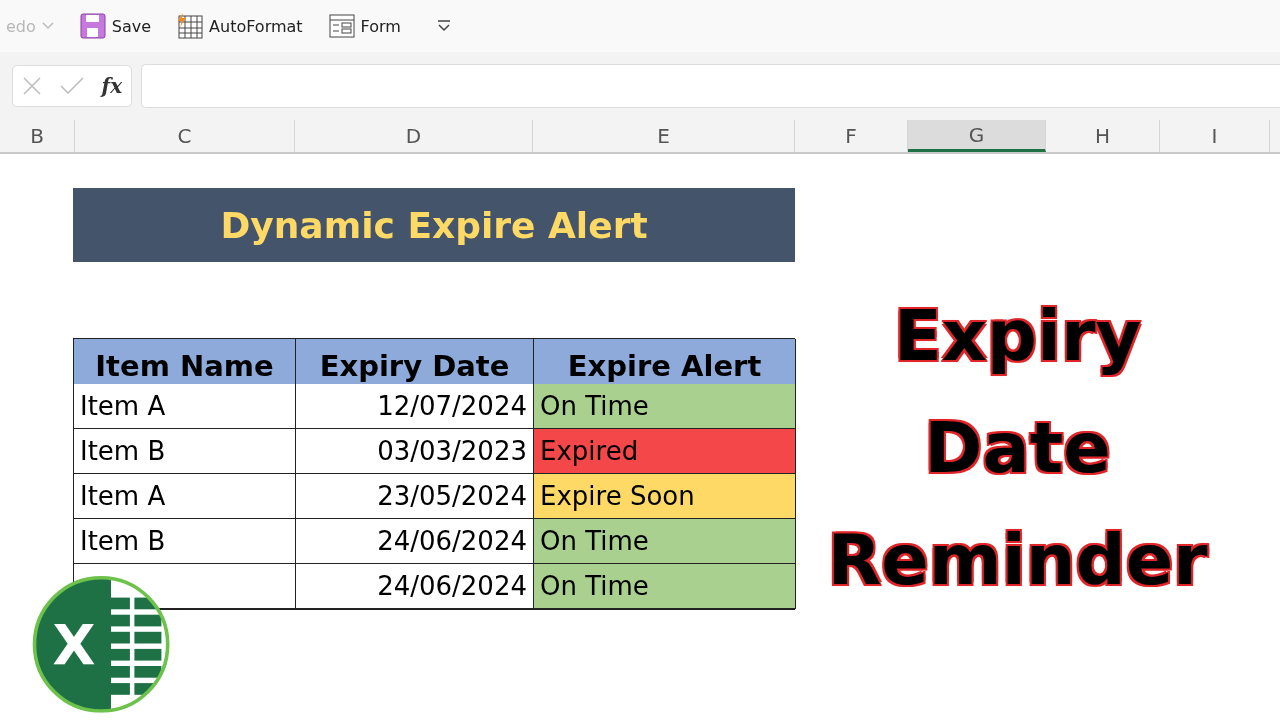 The width and height of the screenshot is (1280, 720). What do you see at coordinates (665, 496) in the screenshot?
I see `status-cell: Expire Soon` at bounding box center [665, 496].